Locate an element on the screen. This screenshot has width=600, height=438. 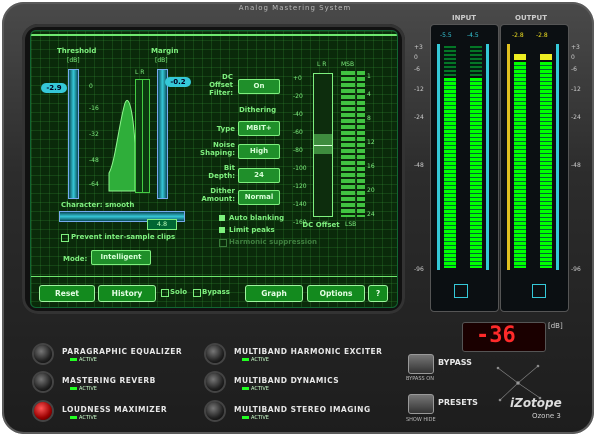
dc-scale-tick: -60 is located at coordinates (298, 132).